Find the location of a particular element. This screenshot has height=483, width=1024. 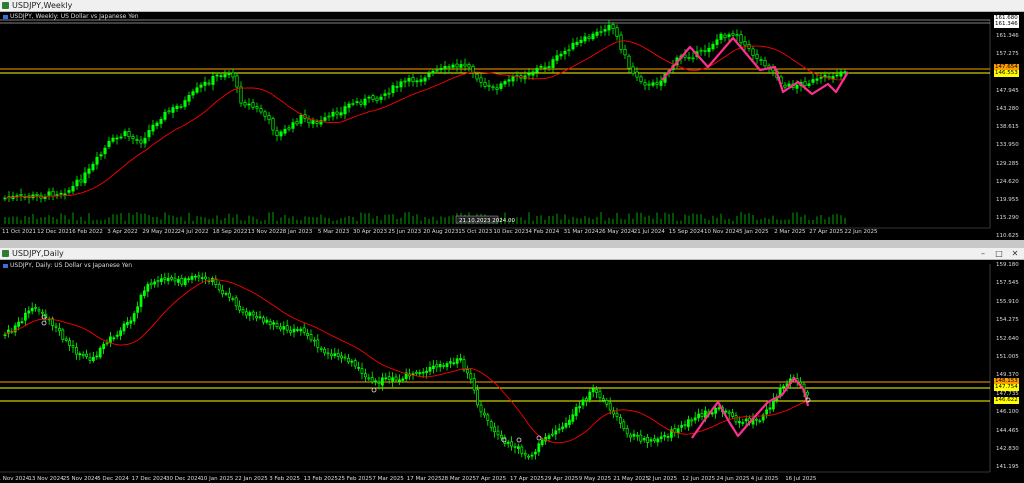

weekly-title-bar: USDJPY,Weekly is located at coordinates (512, 6).